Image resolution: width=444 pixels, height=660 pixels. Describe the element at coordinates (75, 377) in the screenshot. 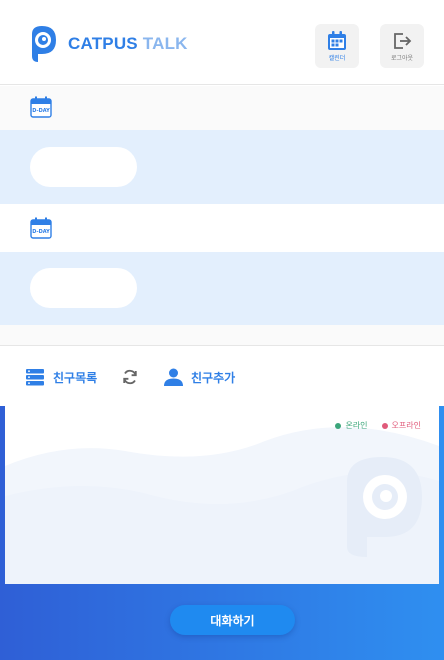

I see `friend-list-label: 친구목록` at that location.